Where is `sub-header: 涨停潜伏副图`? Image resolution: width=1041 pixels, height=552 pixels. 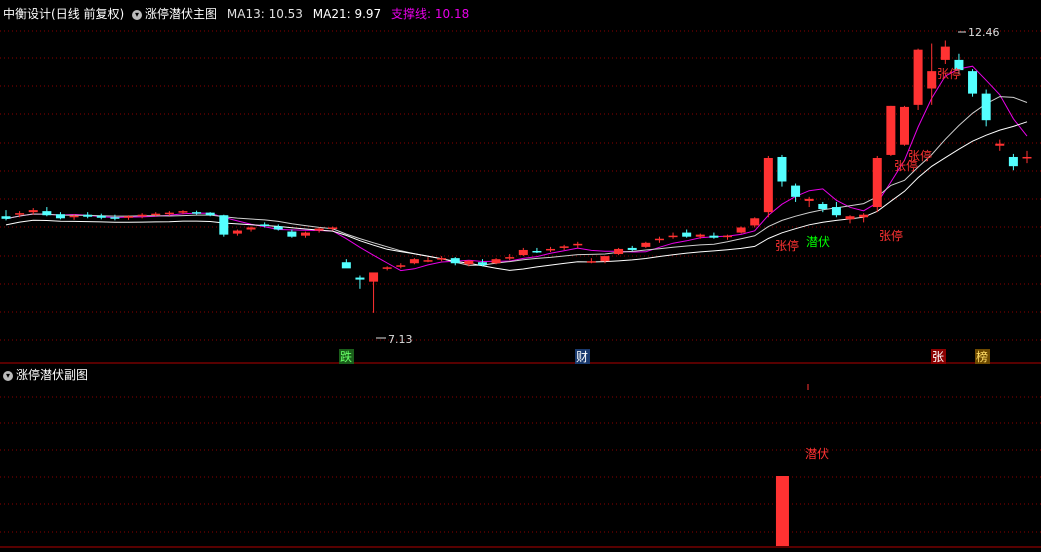 sub-header: 涨停潜伏副图 is located at coordinates (45, 375).